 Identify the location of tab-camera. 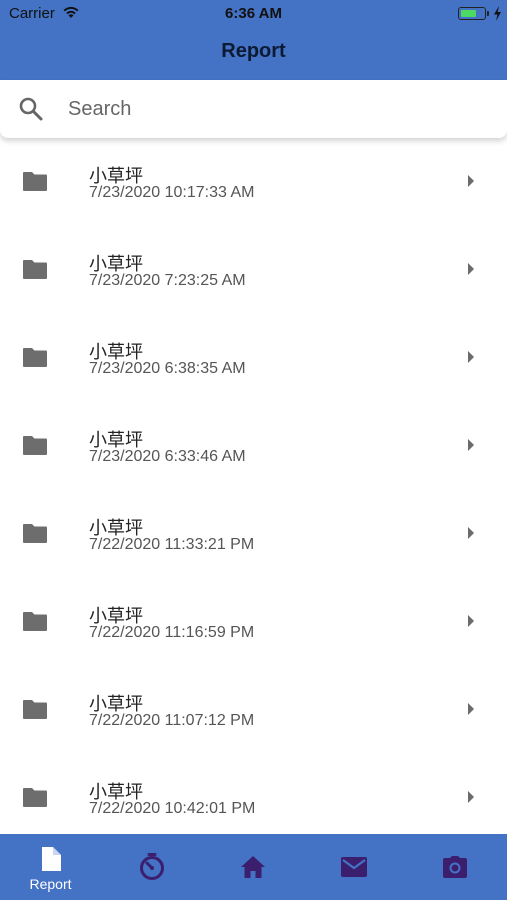
(454, 867).